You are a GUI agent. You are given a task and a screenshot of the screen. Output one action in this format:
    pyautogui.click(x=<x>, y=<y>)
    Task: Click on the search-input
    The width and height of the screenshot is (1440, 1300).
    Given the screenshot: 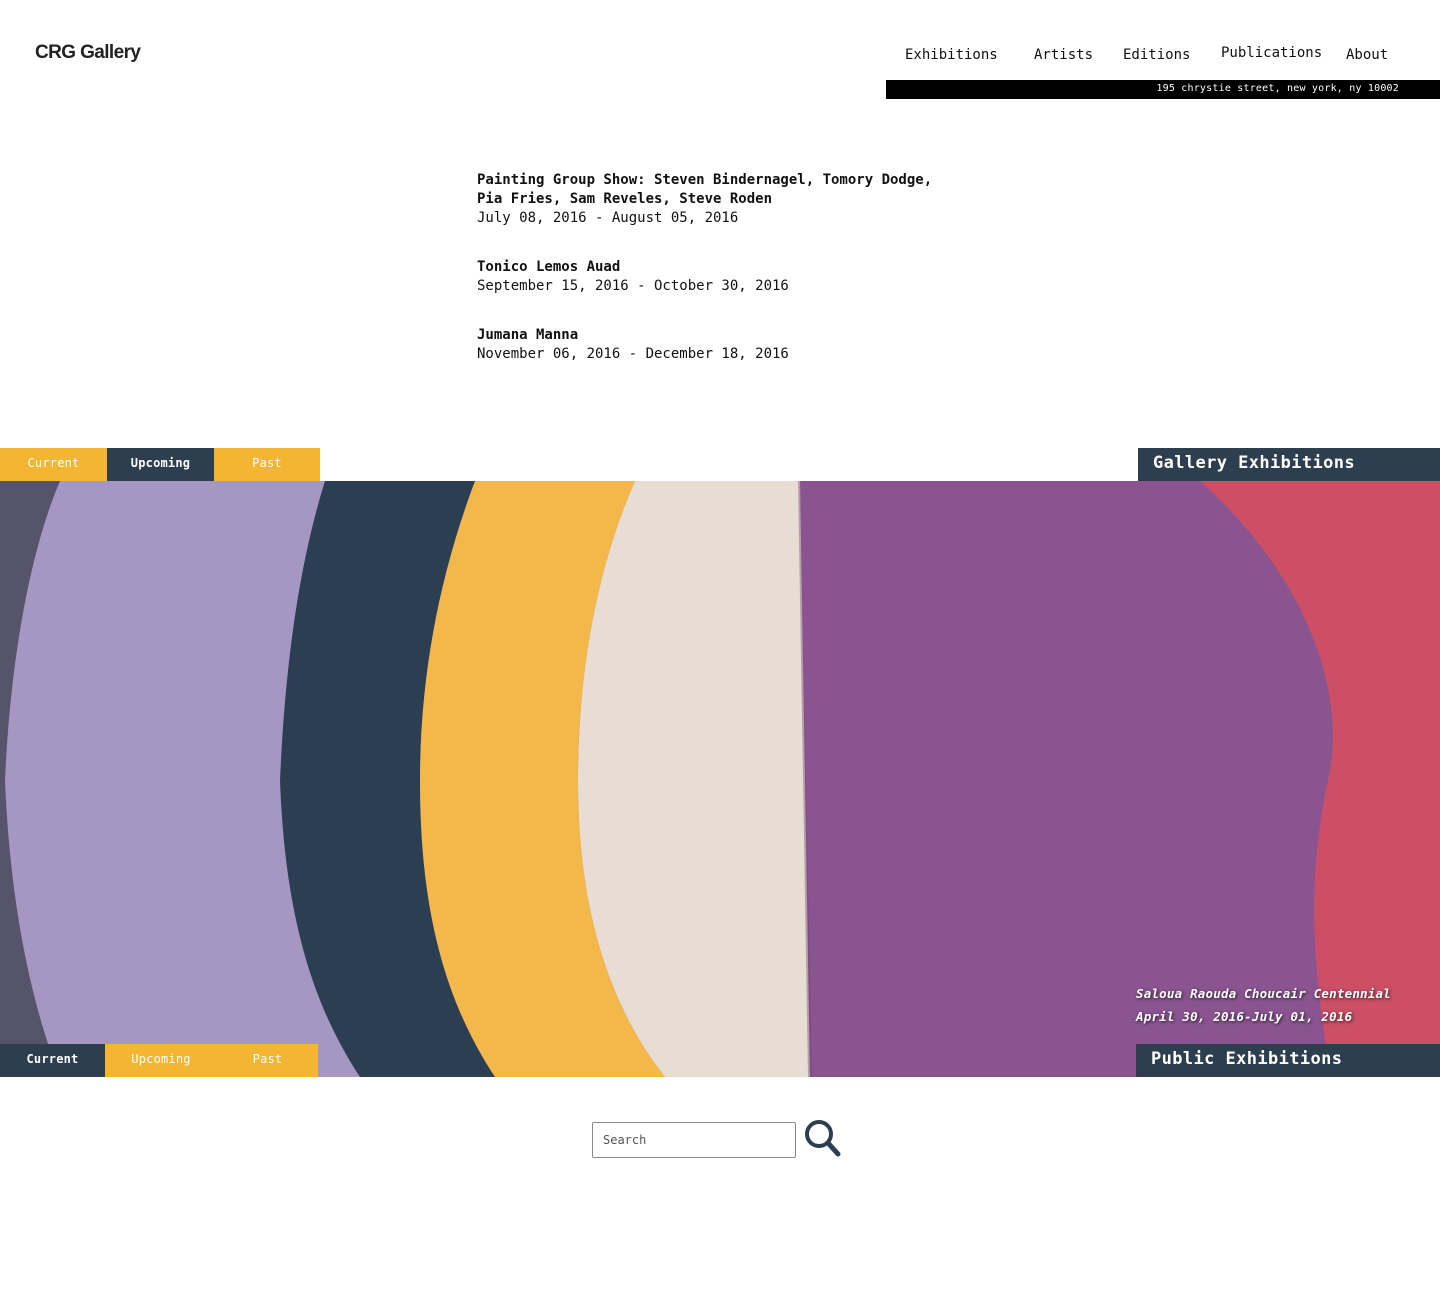 What is the action you would take?
    pyautogui.click(x=694, y=1140)
    